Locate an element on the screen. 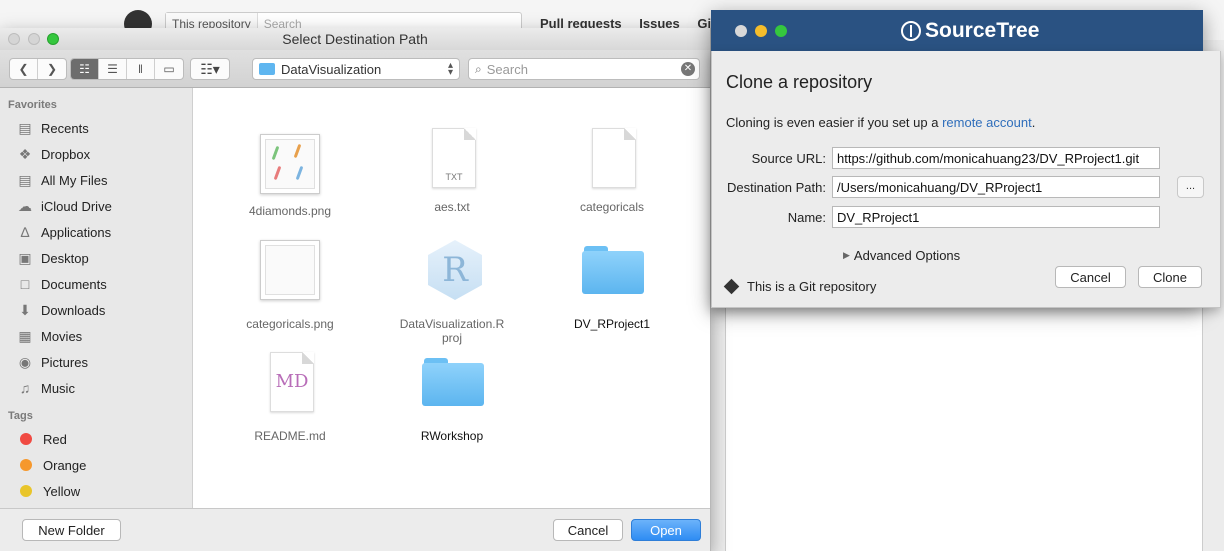 The width and height of the screenshot is (1224, 551). file-item: DV_RProject1 is located at coordinates (612, 285).